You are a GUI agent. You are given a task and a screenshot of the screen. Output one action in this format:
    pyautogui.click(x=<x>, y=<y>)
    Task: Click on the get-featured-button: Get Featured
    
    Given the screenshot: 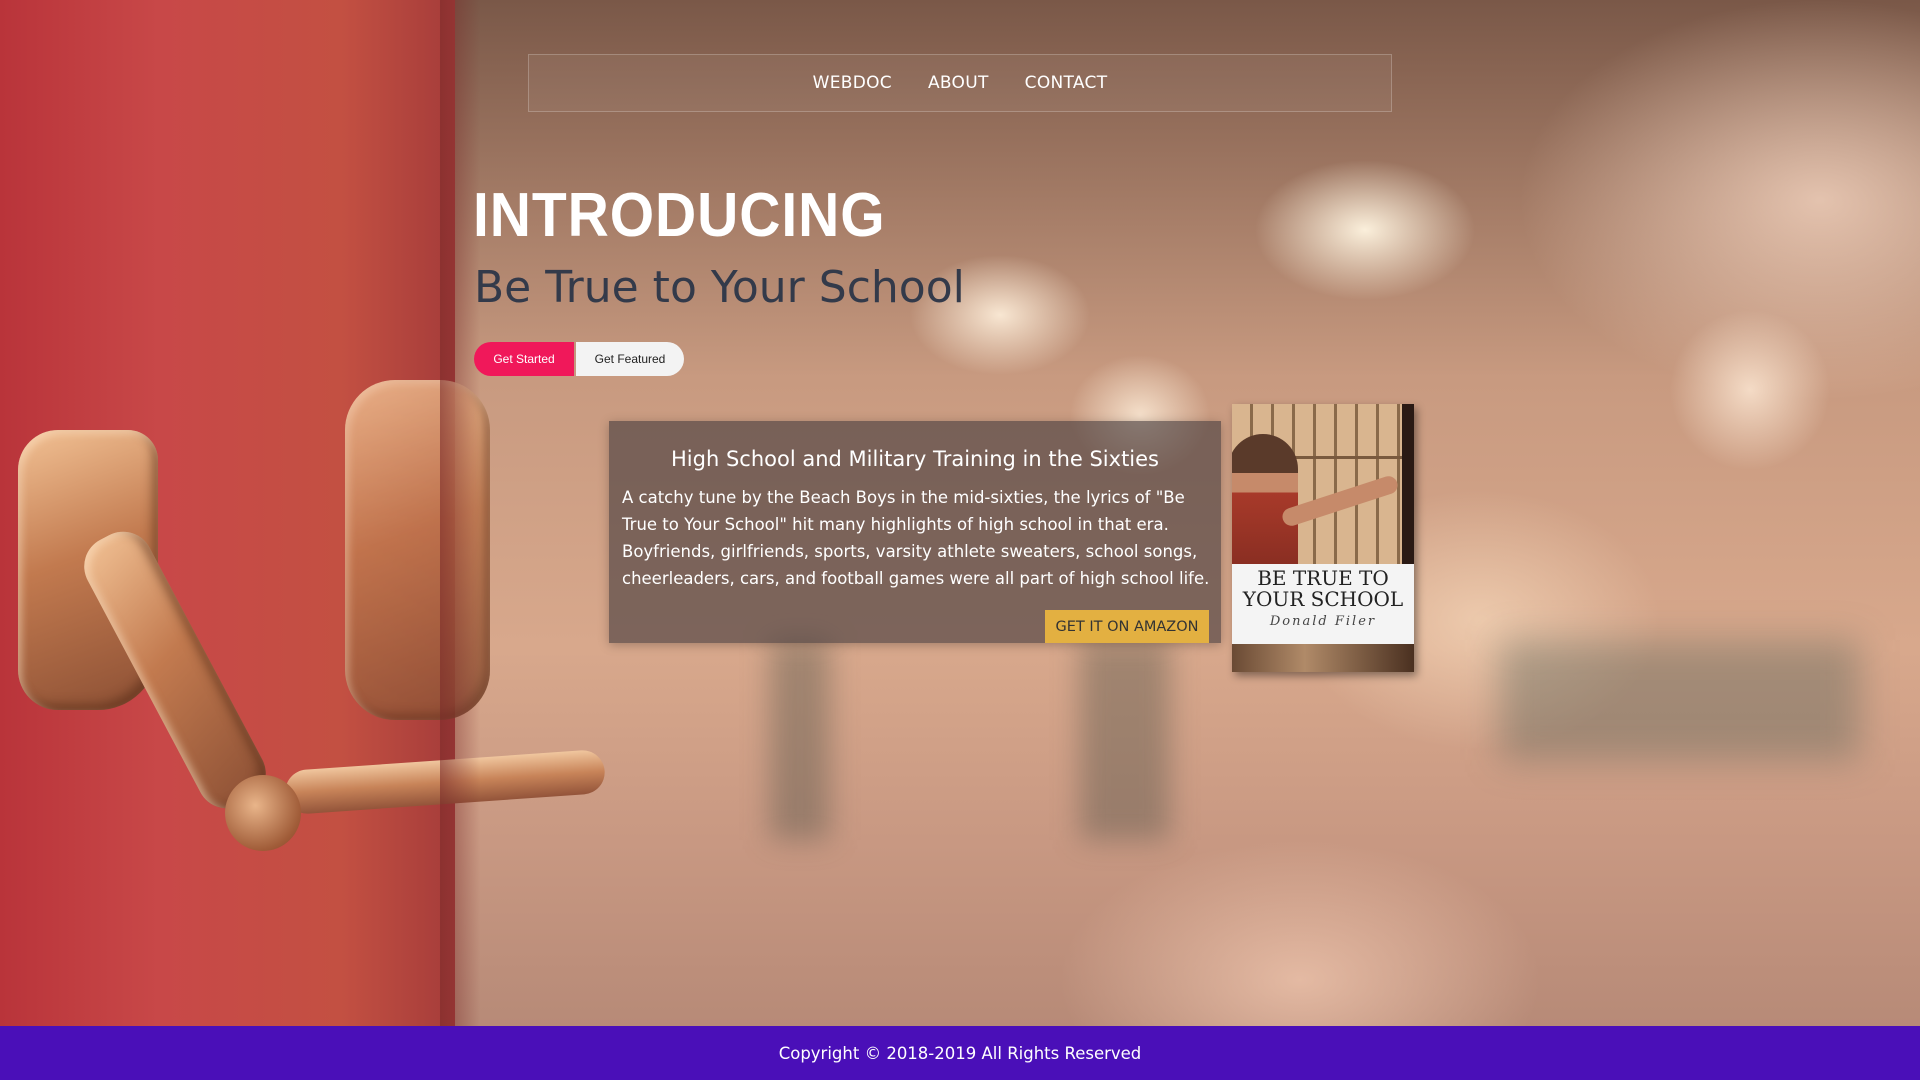 What is the action you would take?
    pyautogui.click(x=630, y=359)
    